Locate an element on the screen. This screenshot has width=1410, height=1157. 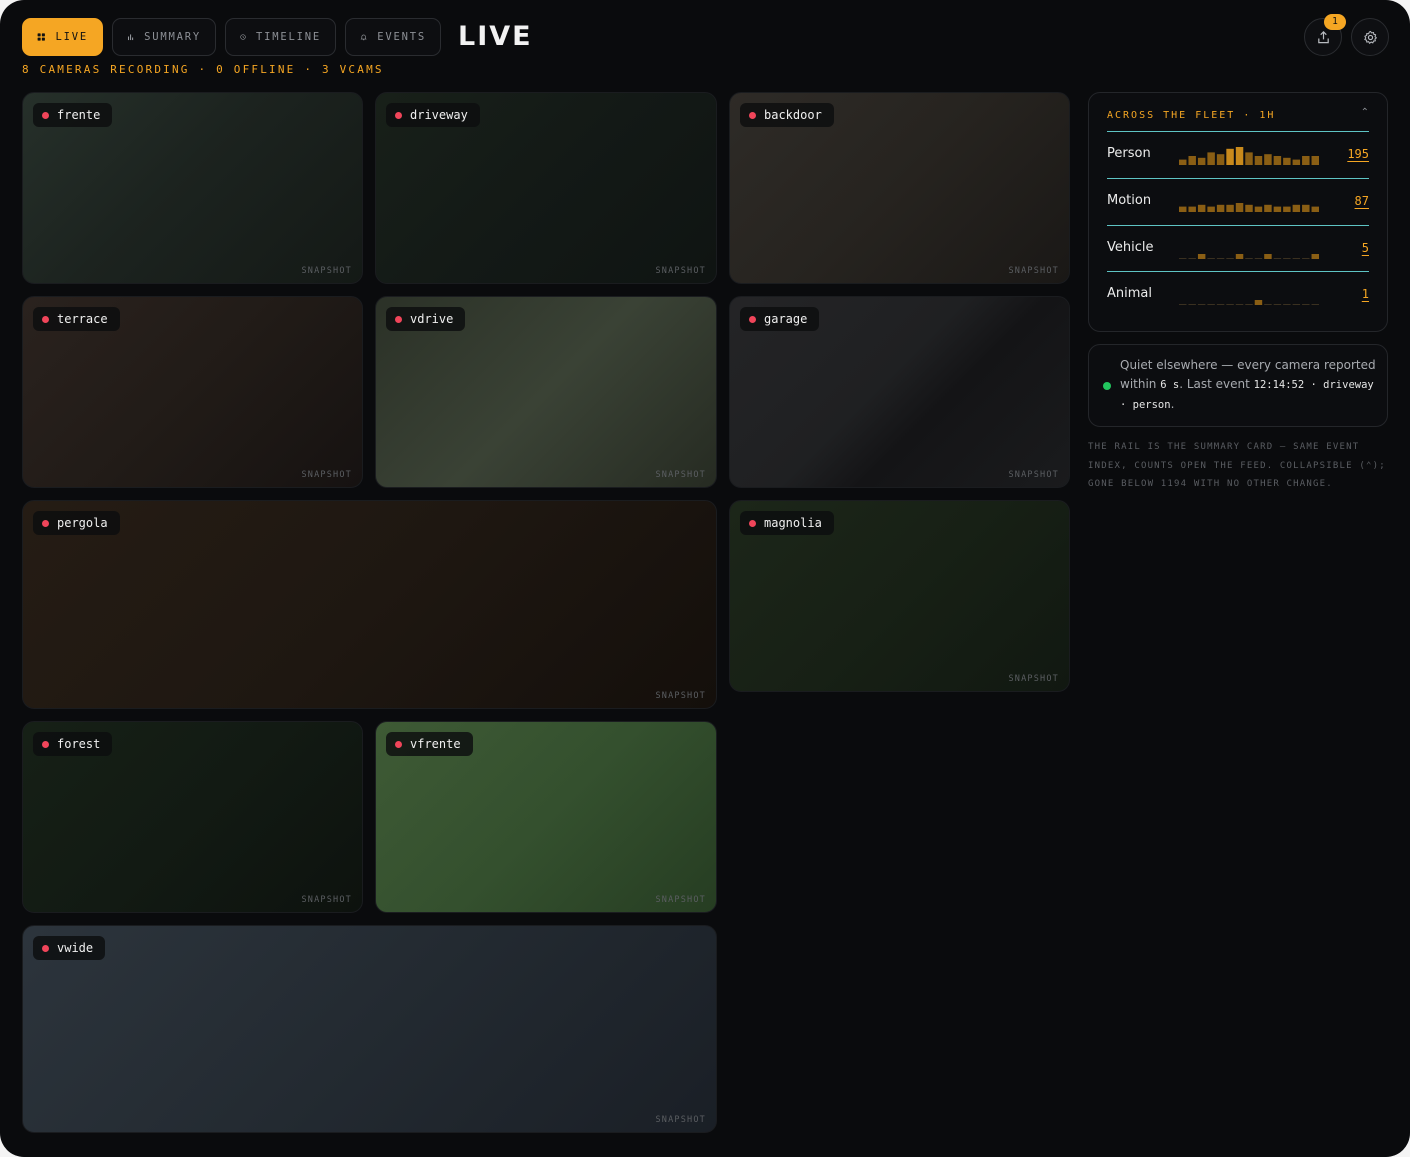
bell-icon is located at coordinates (363, 37).